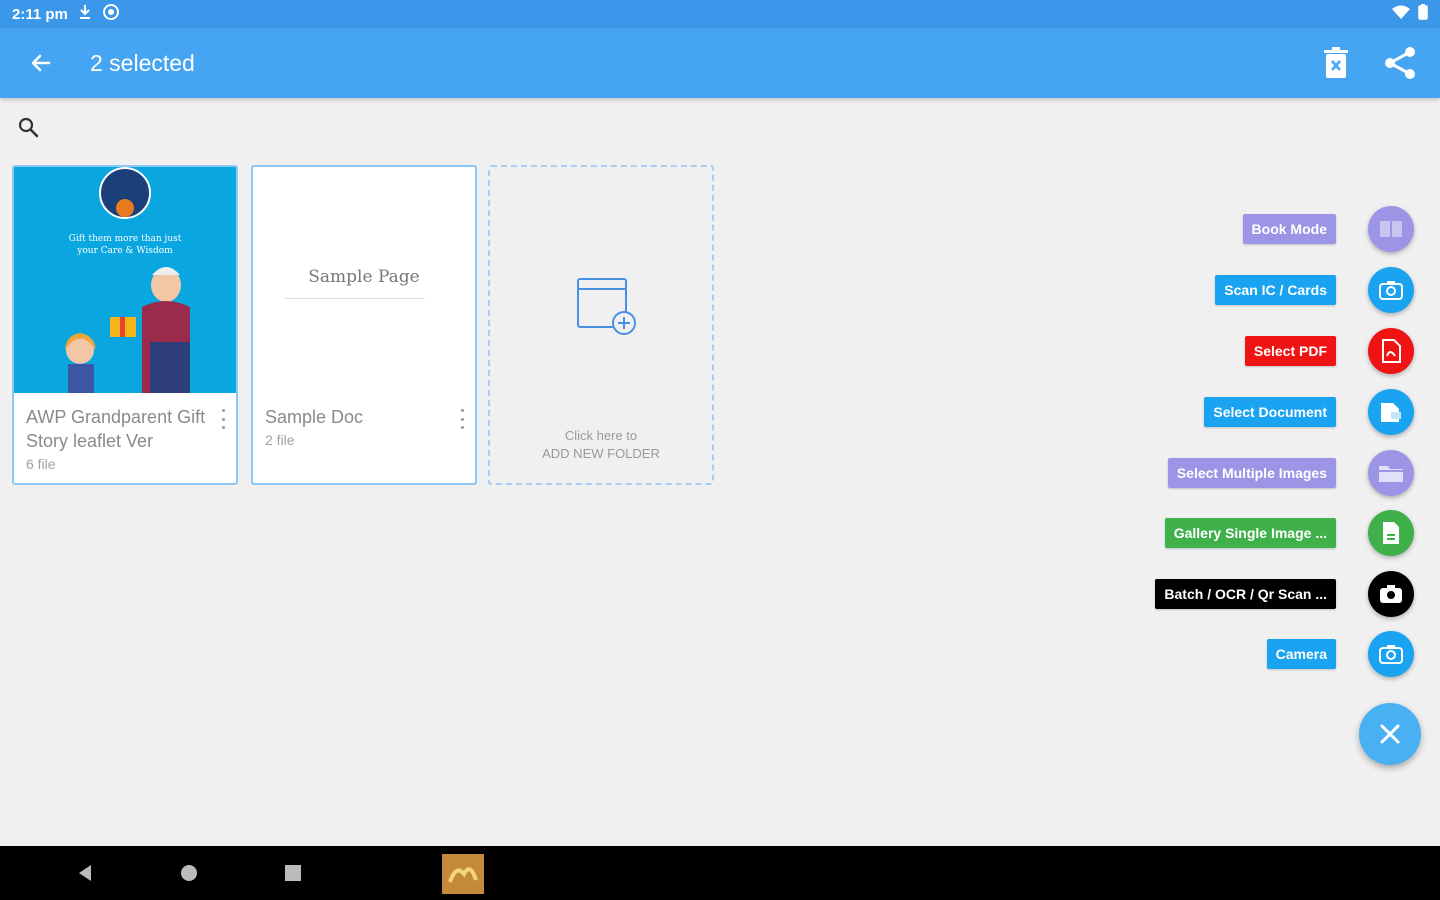  I want to click on add-new-folder-button: Click here to ADD NEW FOLDER, so click(601, 325).